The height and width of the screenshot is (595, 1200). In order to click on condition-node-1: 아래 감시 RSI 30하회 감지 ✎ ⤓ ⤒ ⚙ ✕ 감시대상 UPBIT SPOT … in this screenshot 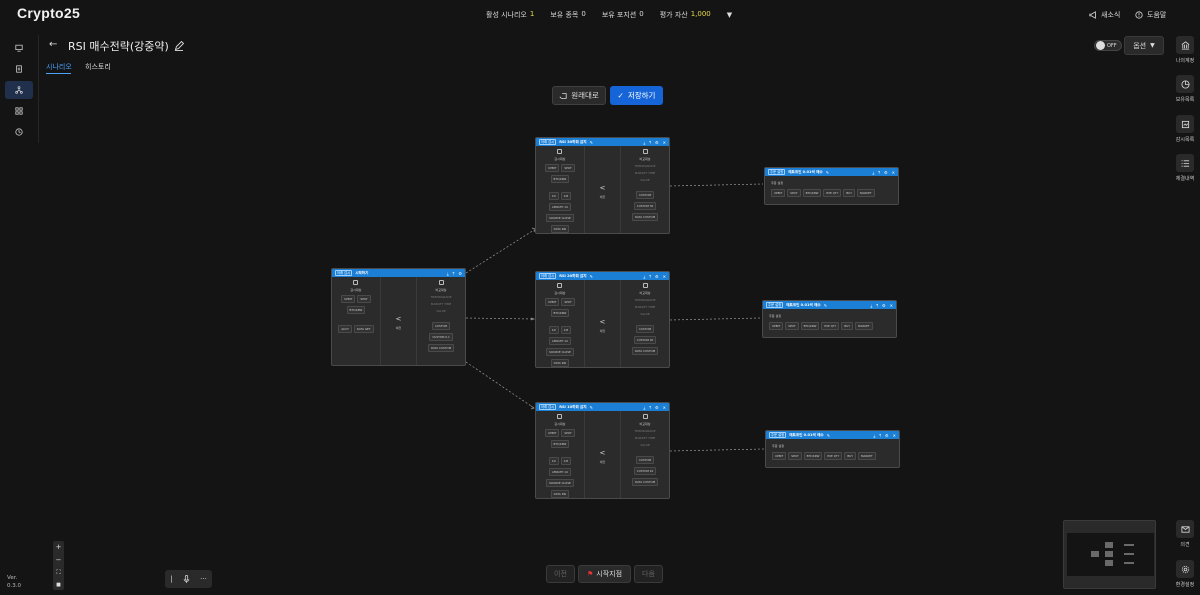, I will do `click(602, 185)`.